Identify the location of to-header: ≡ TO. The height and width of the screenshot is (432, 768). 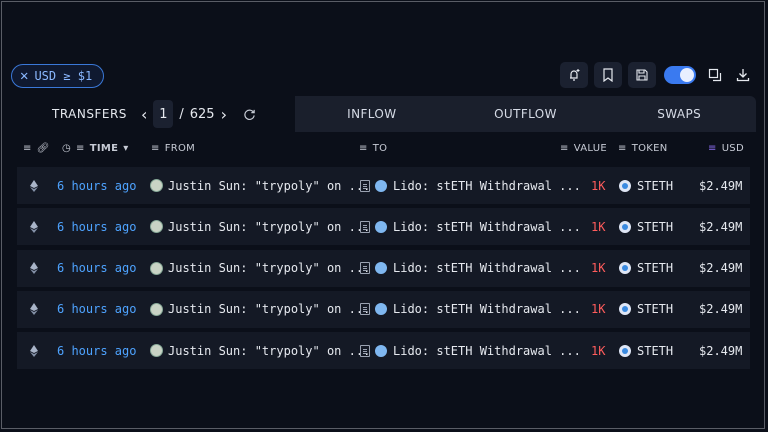
(373, 148).